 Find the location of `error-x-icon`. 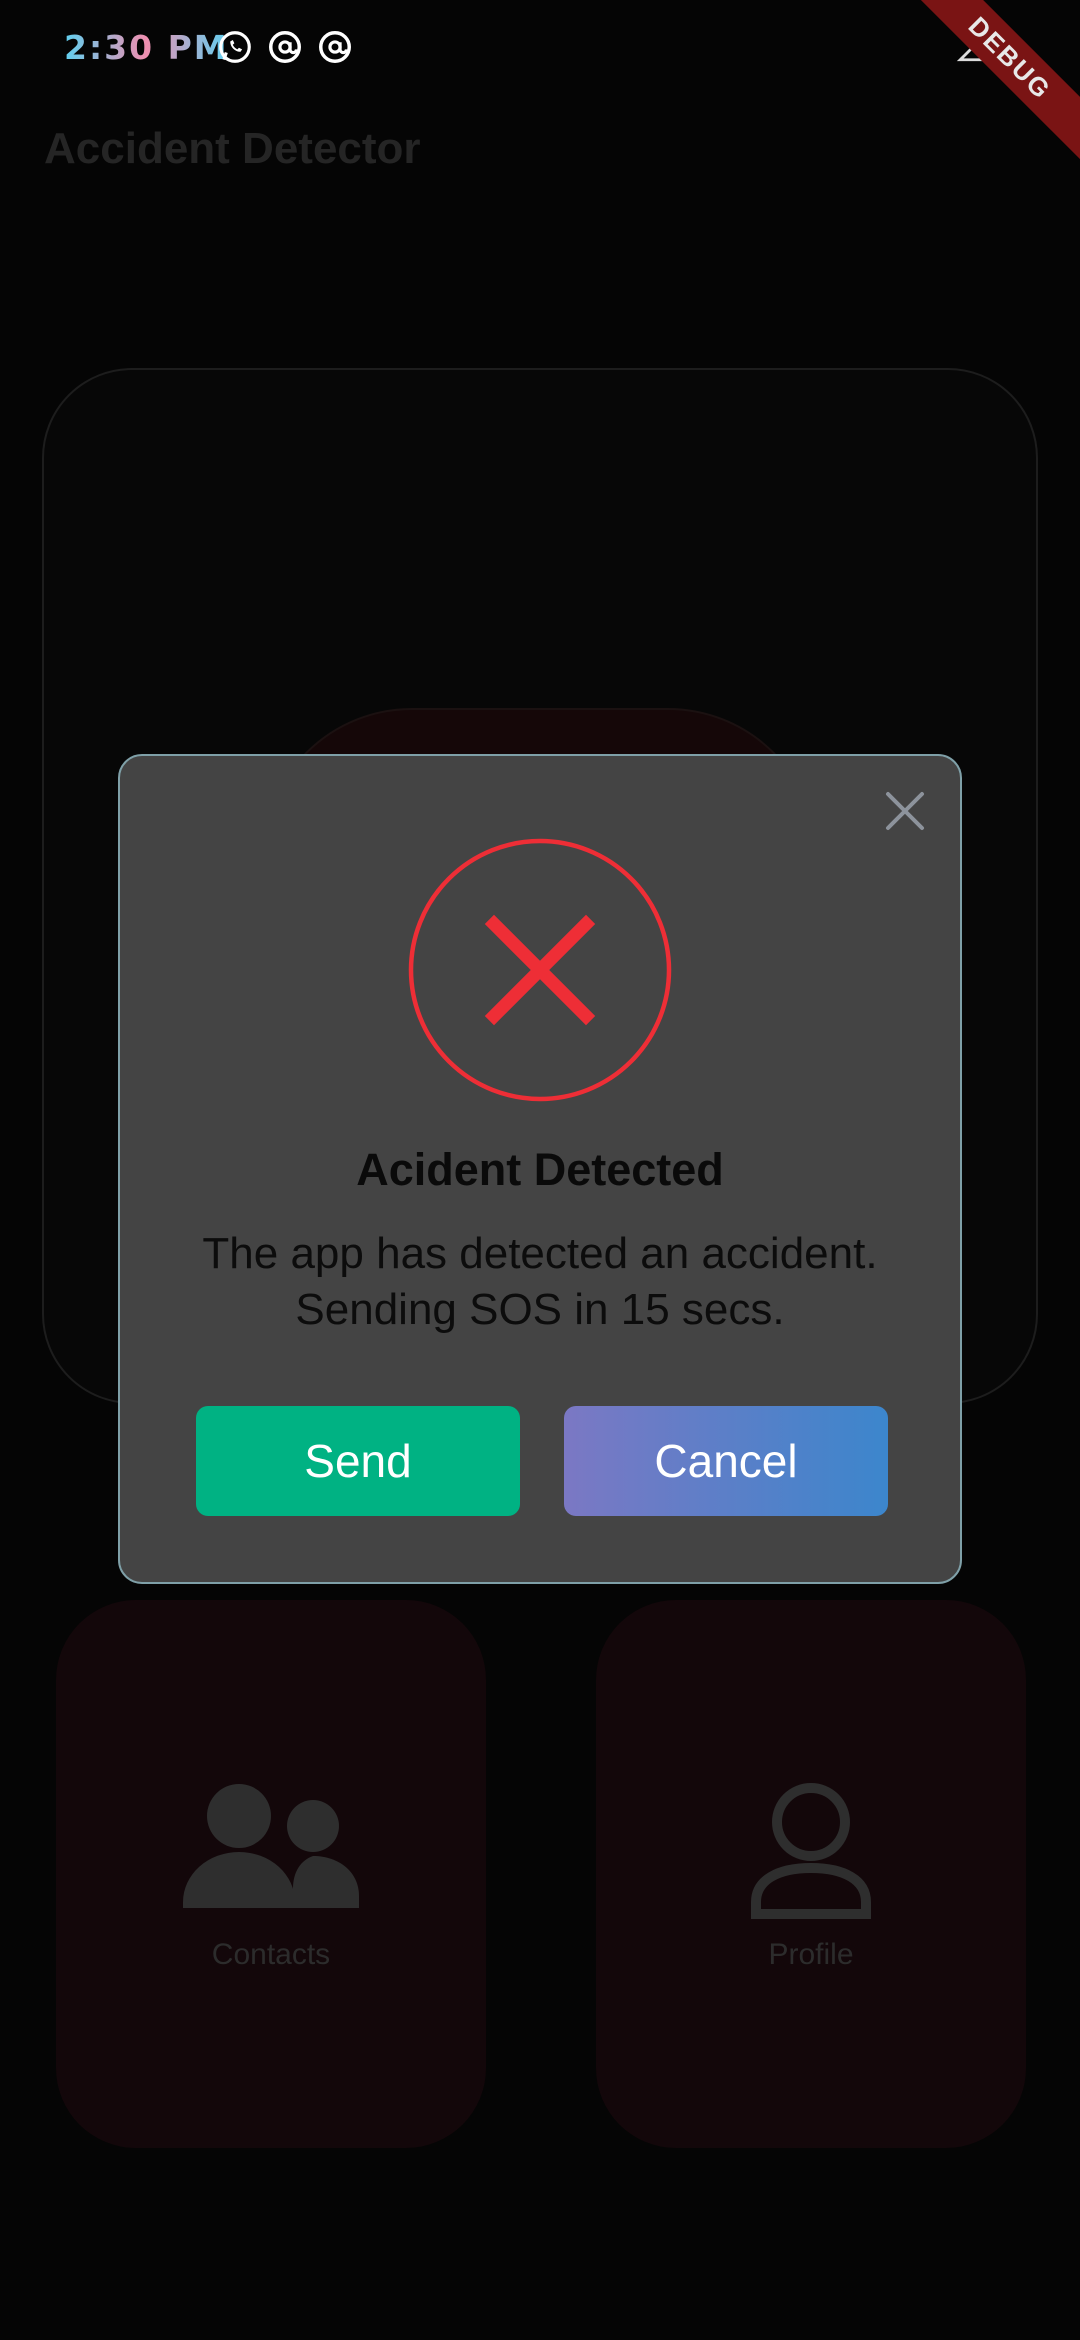

error-x-icon is located at coordinates (540, 970).